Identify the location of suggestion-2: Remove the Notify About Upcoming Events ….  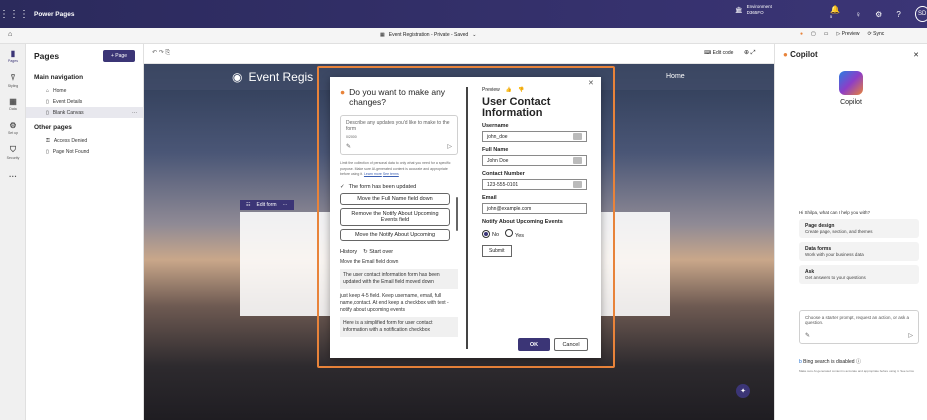
(395, 216).